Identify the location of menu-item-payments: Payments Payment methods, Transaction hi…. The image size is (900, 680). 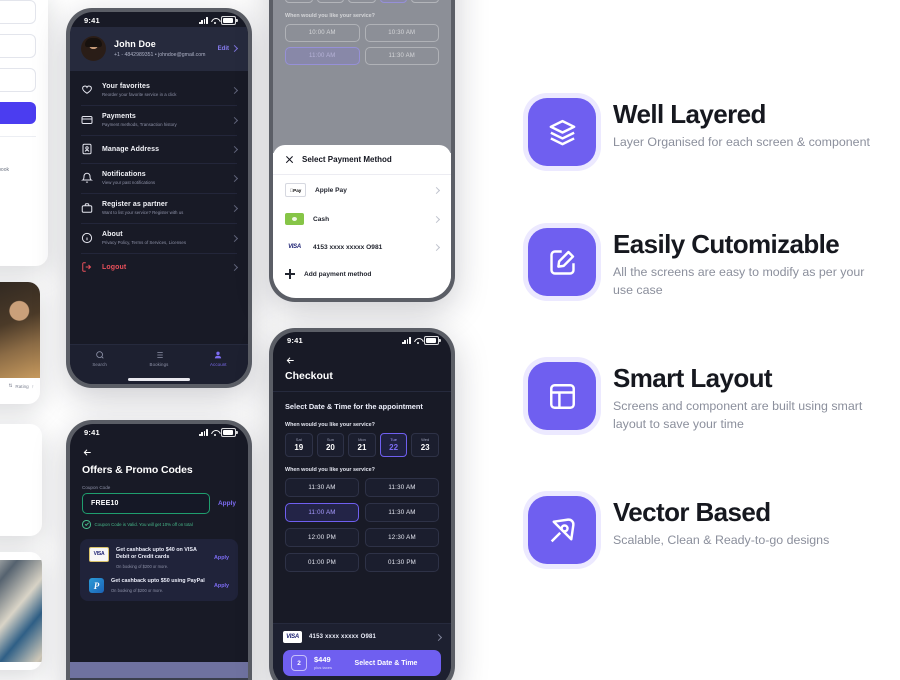
(159, 120).